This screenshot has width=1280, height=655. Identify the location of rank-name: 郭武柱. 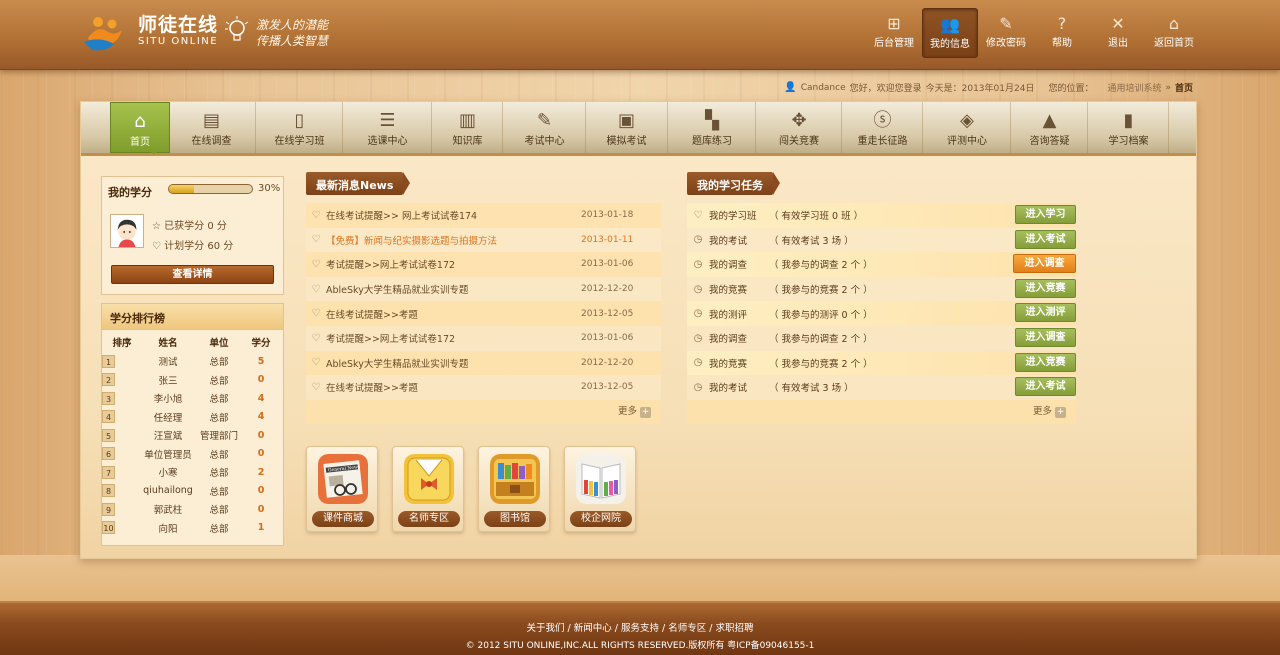
(168, 511).